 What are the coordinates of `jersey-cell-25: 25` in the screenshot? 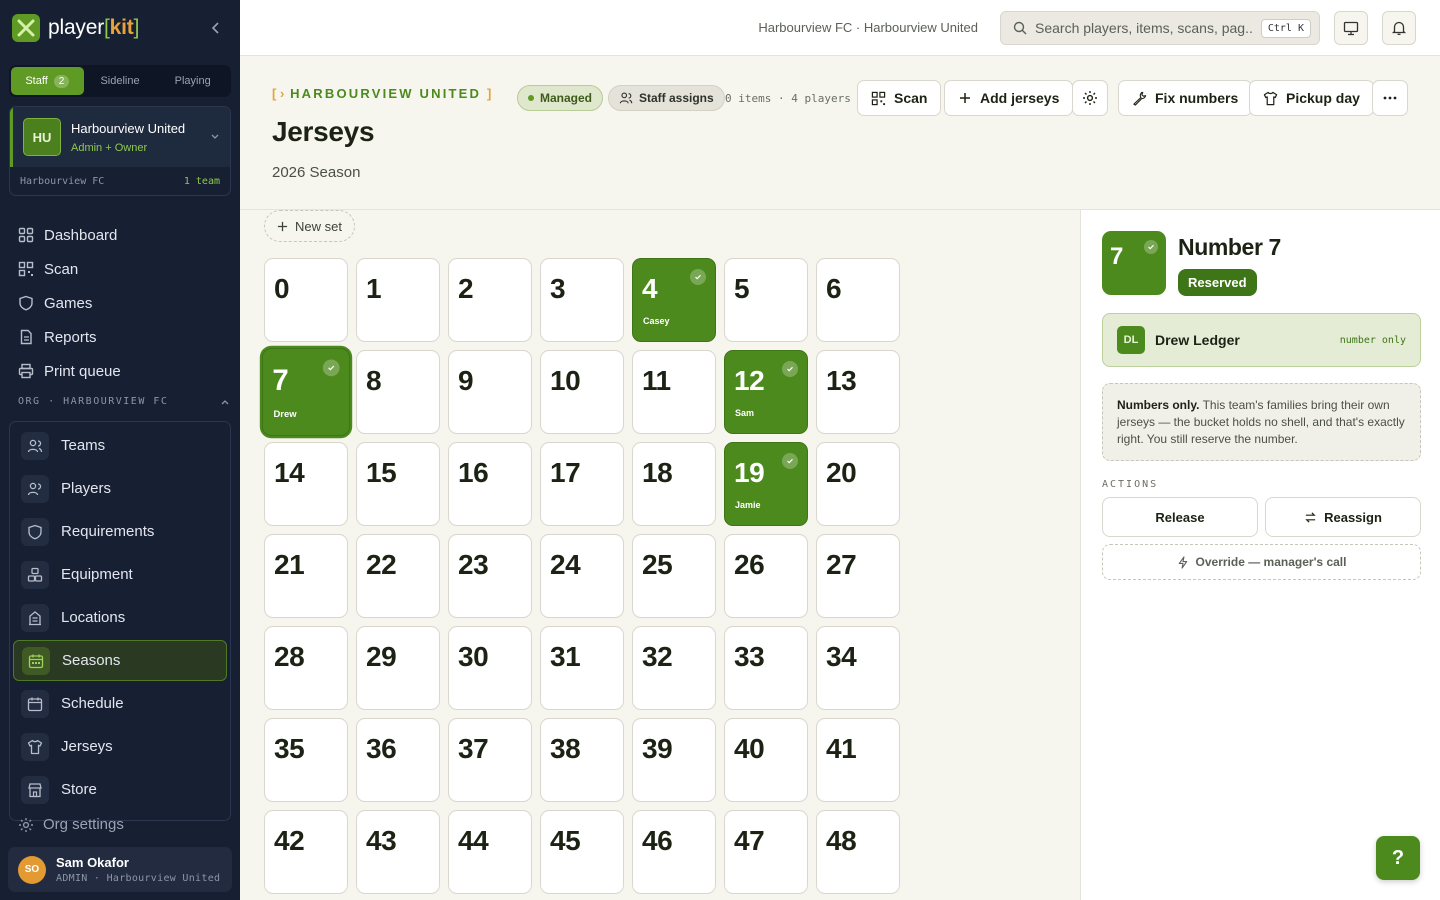 It's located at (674, 576).